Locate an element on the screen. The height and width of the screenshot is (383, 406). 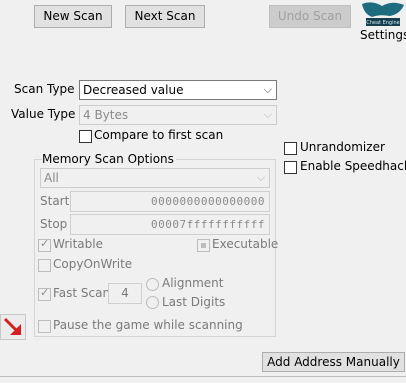
stop-label: Stop is located at coordinates (54, 224).